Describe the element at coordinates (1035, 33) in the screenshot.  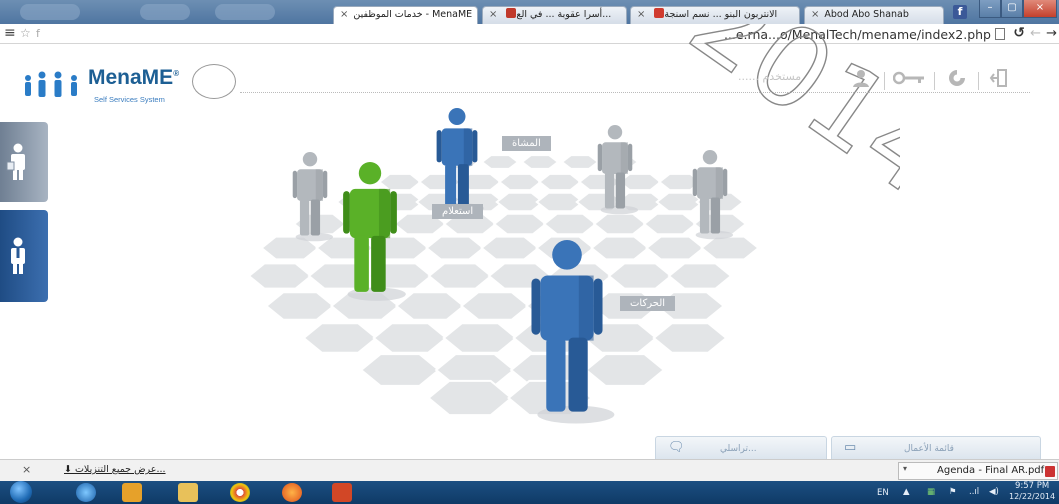
I see `back-arrow-icon: ←` at that location.